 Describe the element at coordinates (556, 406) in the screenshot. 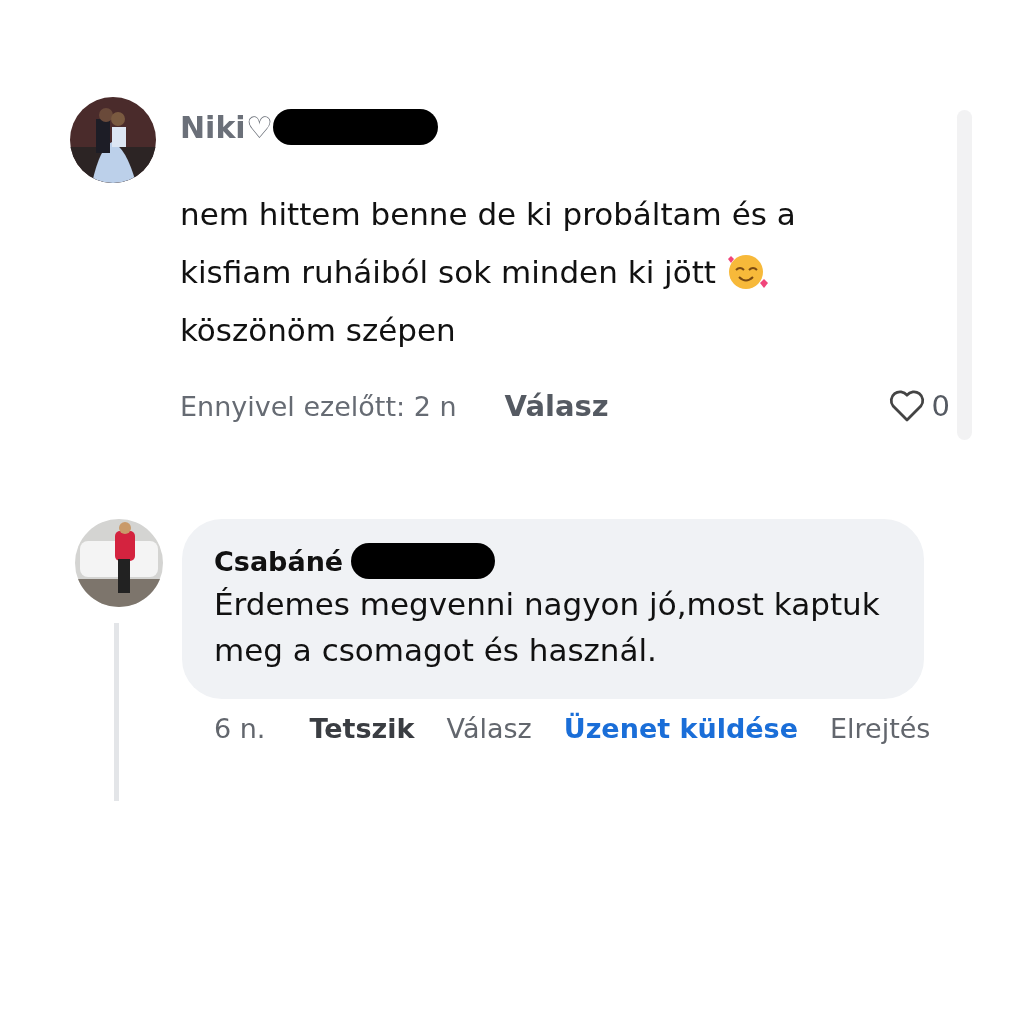

I see `reply-link: Válasz` at that location.